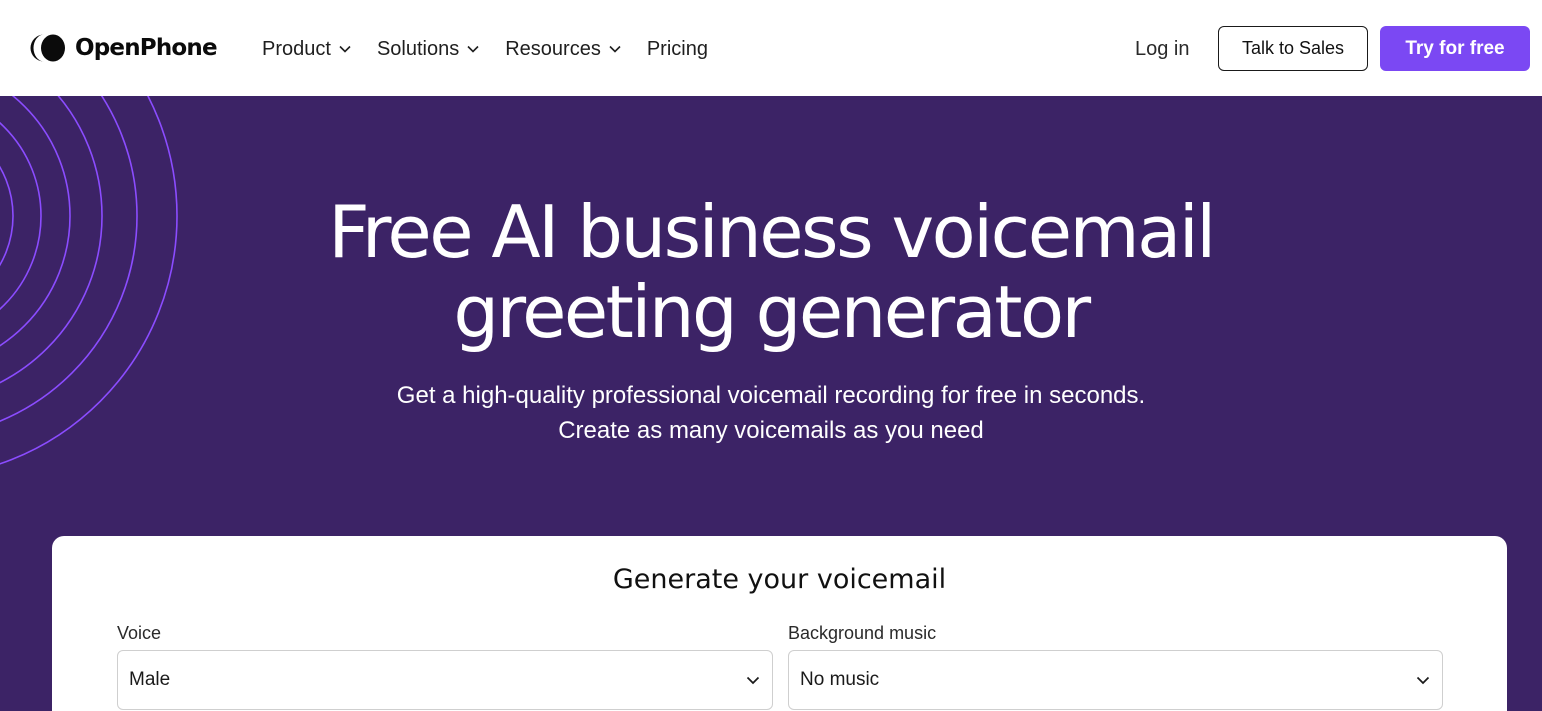 The image size is (1542, 711). I want to click on main-nav: Product Solutions Resources Pricing, so click(498, 49).